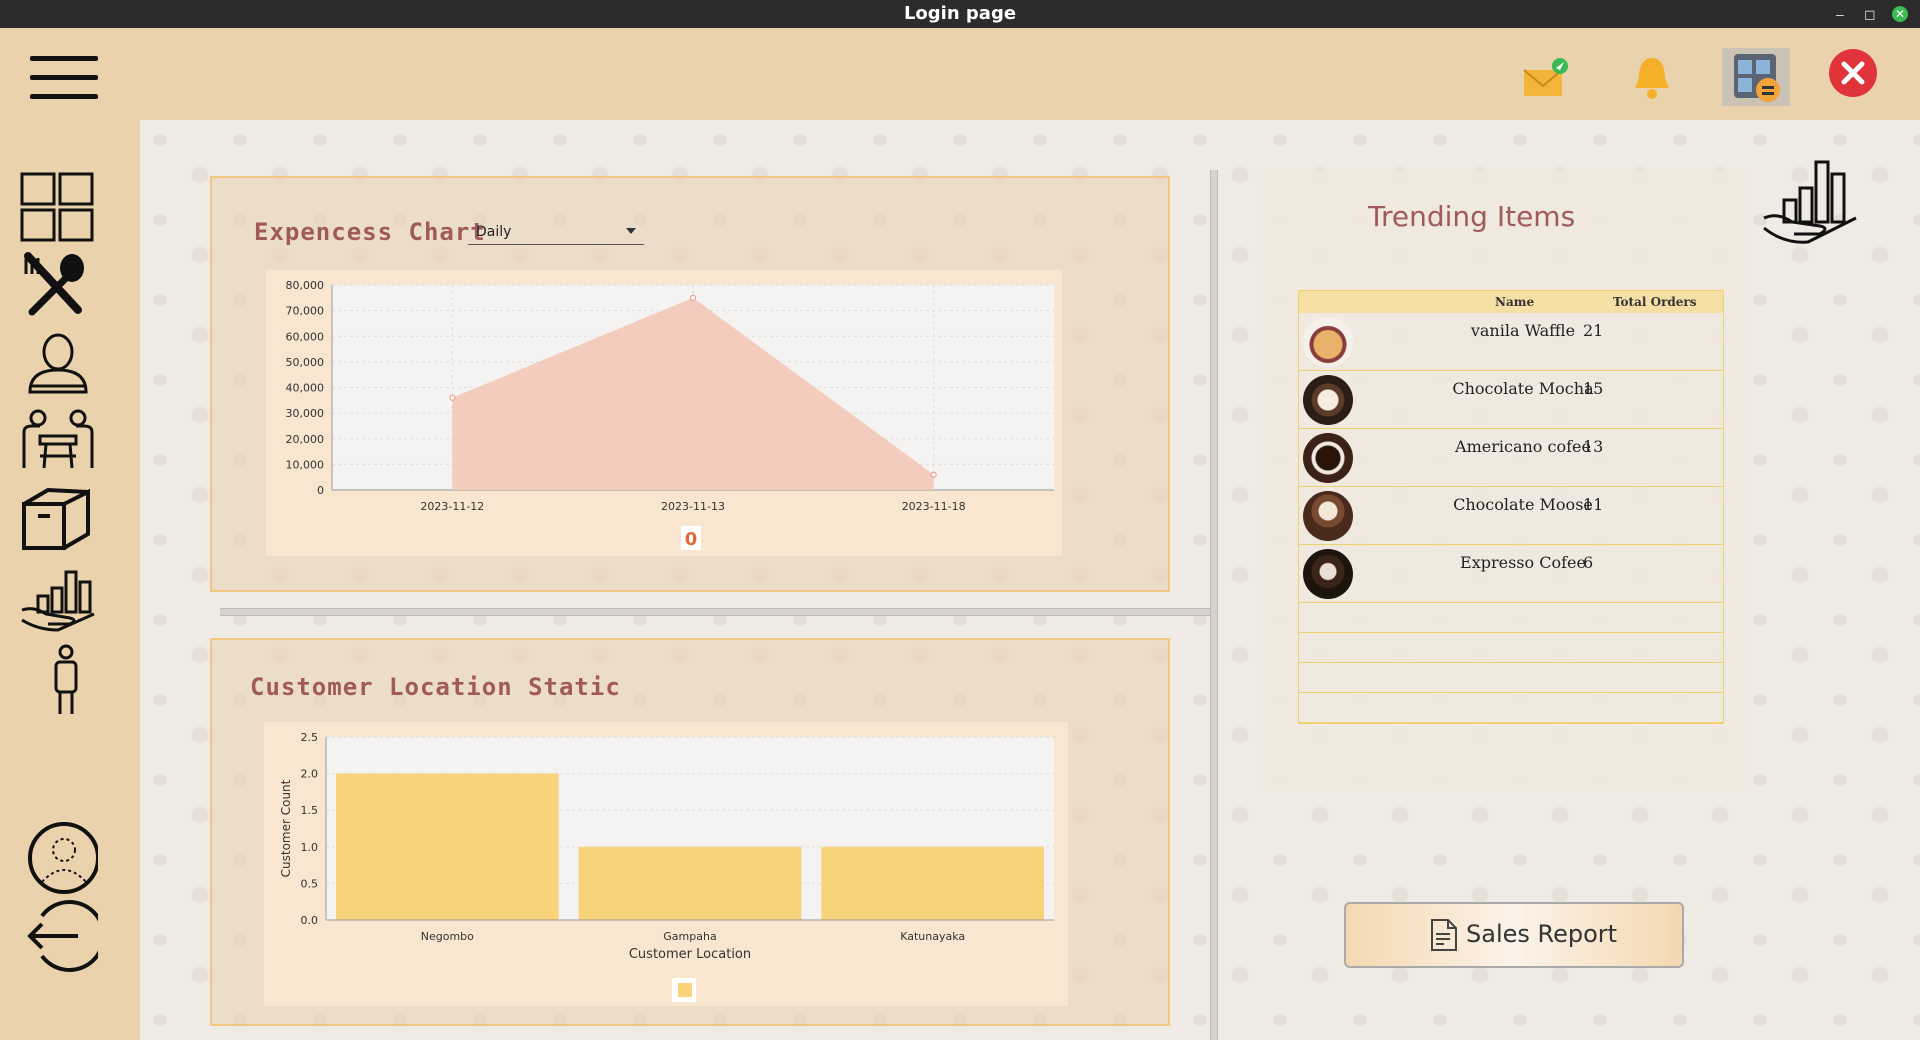 The height and width of the screenshot is (1040, 1920). I want to click on y-tick-label: 80,000, so click(305, 285).